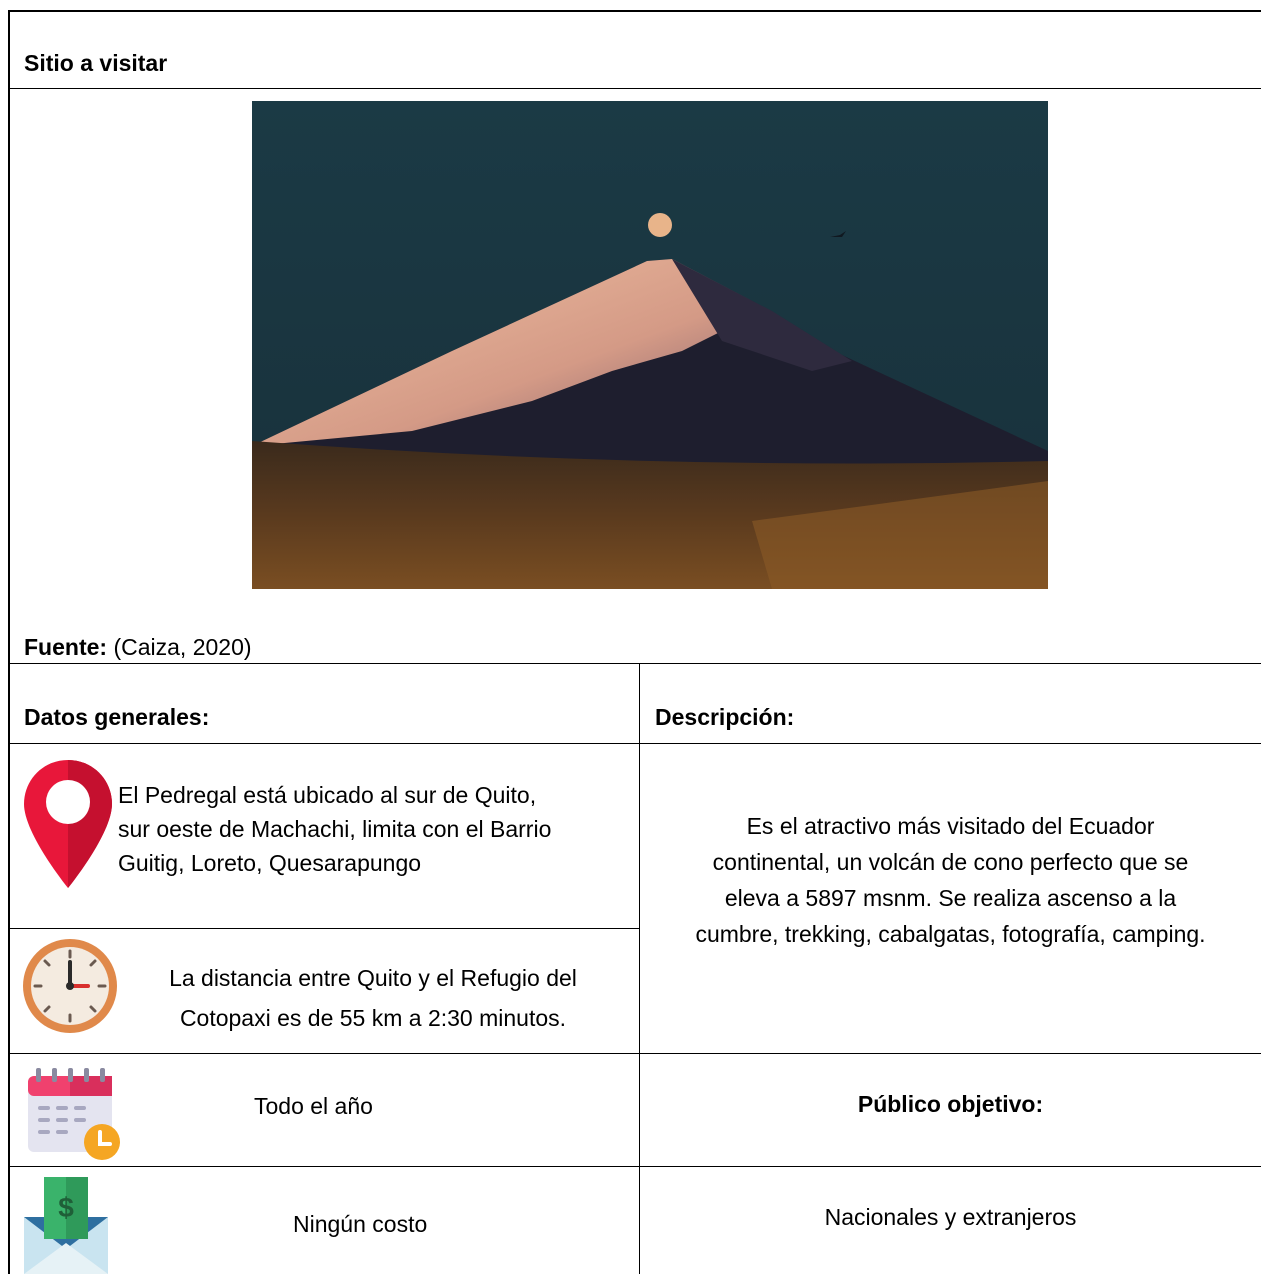 The height and width of the screenshot is (1274, 1261). Describe the element at coordinates (634, 11) in the screenshot. I see `table-border-top` at that location.